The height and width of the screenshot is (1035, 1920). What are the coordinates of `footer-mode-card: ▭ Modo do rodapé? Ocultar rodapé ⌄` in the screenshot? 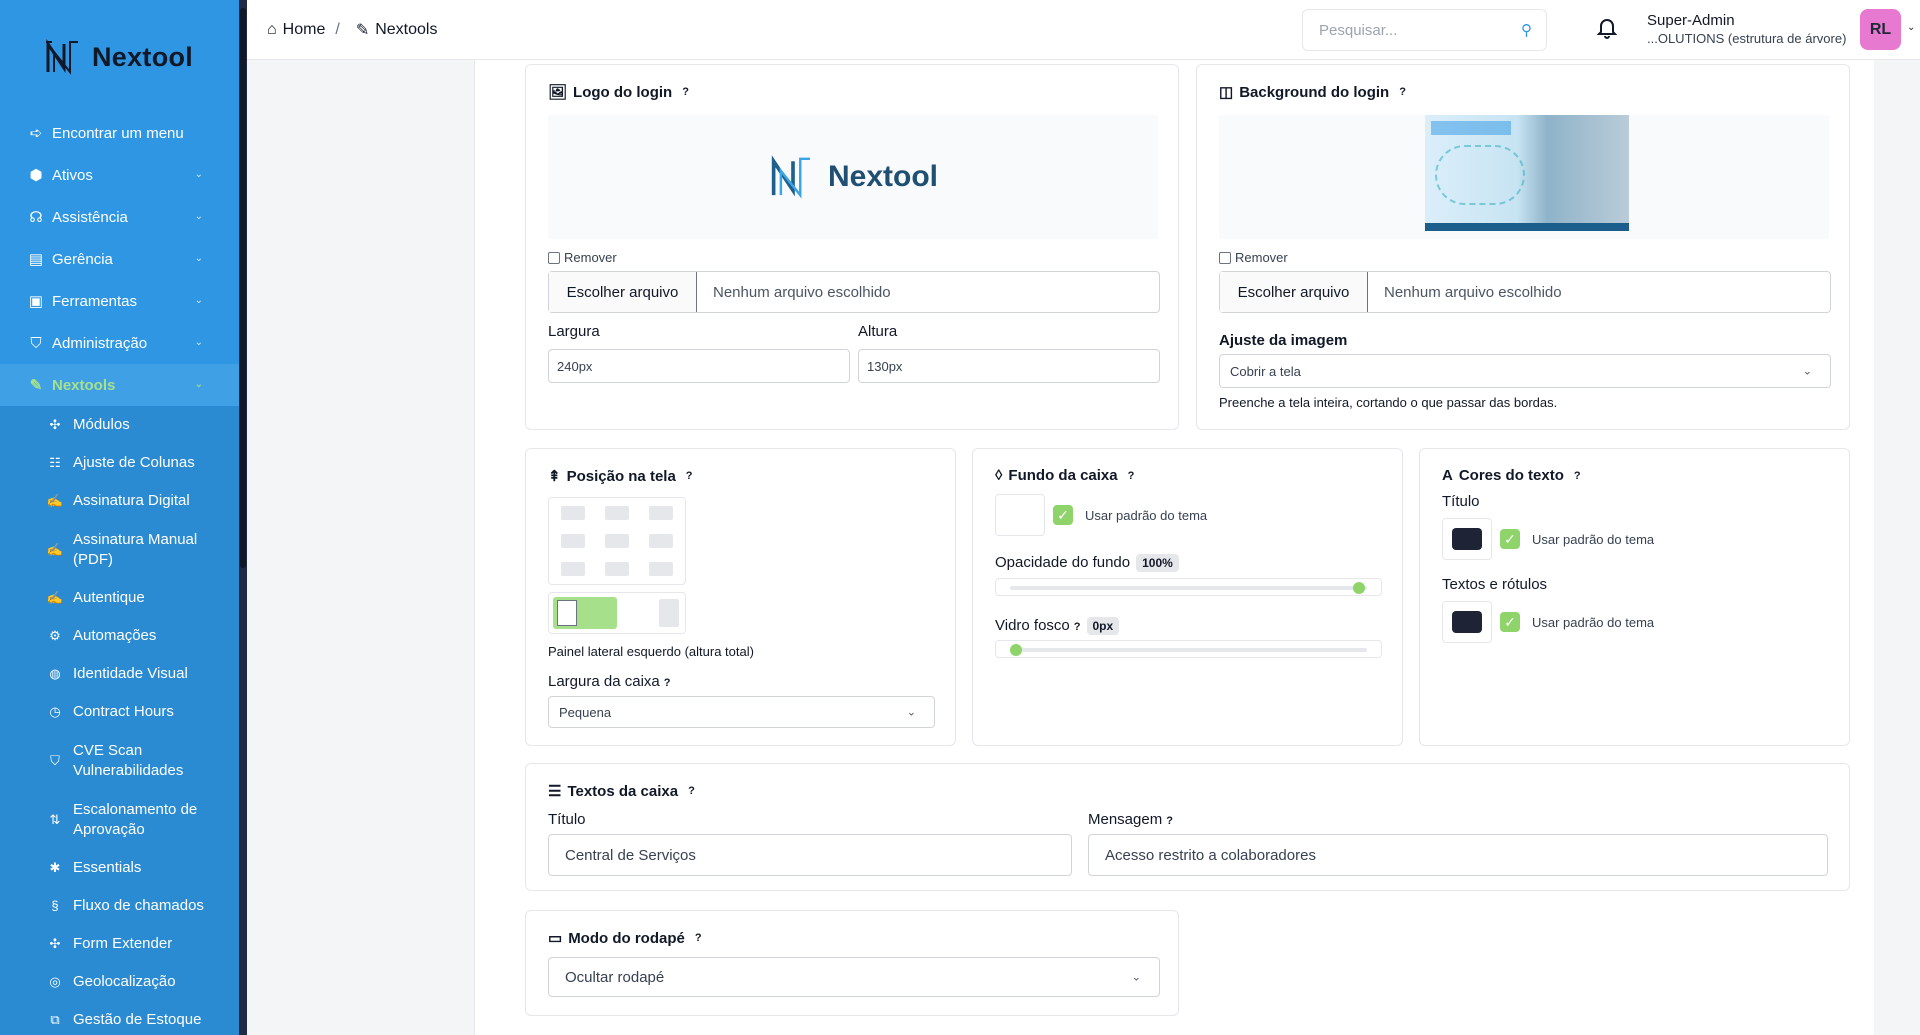 It's located at (852, 963).